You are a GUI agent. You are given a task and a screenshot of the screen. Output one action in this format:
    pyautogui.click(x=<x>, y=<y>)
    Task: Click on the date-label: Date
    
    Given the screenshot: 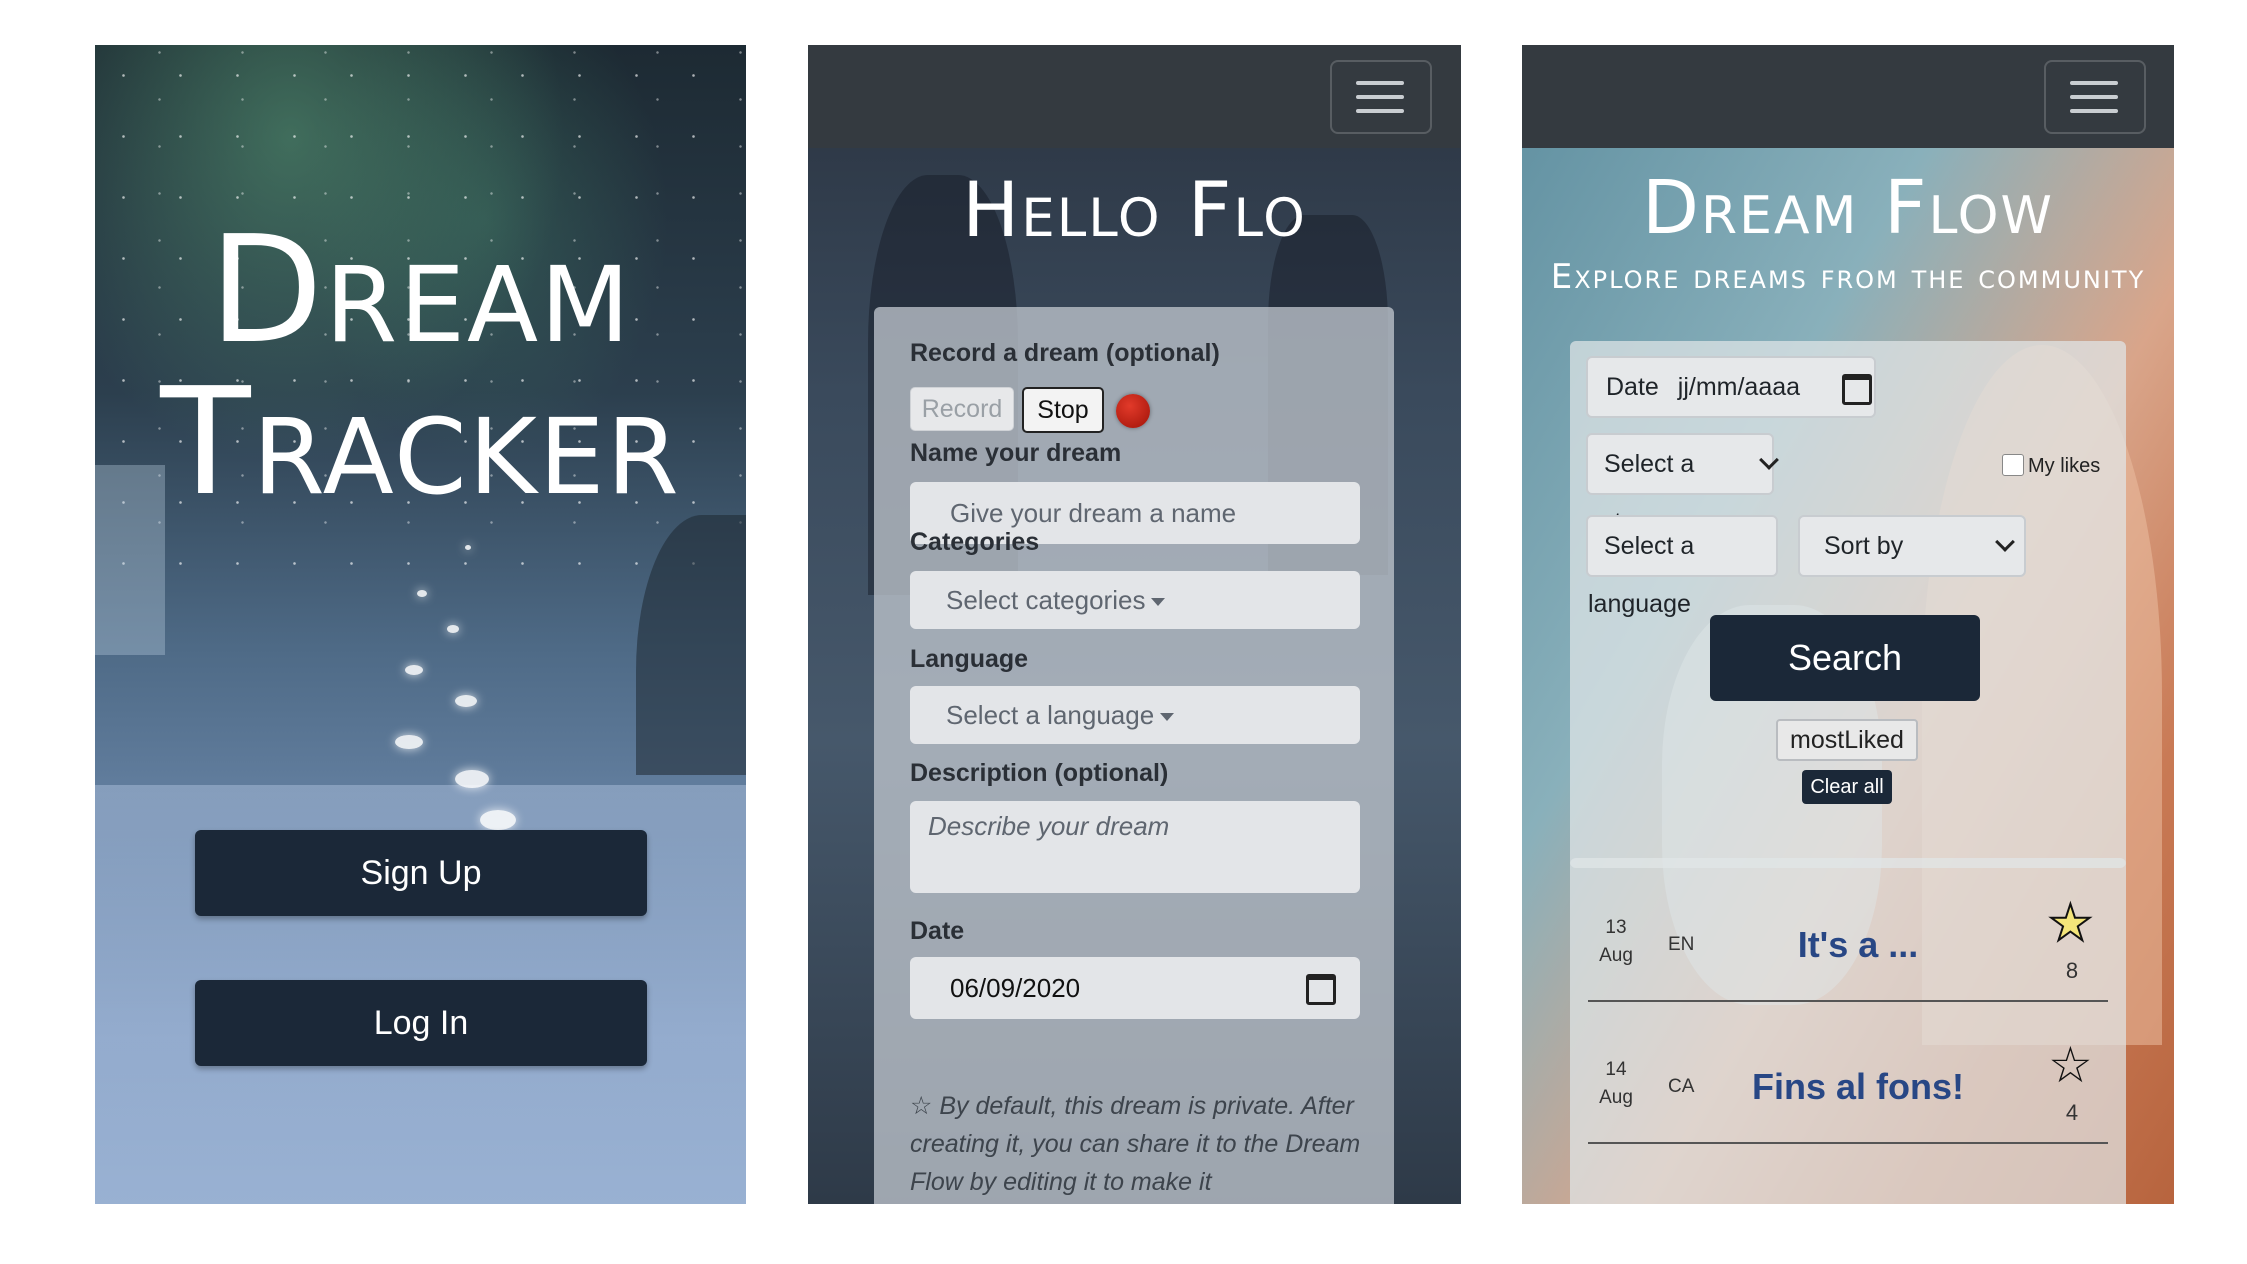 What is the action you would take?
    pyautogui.click(x=937, y=931)
    